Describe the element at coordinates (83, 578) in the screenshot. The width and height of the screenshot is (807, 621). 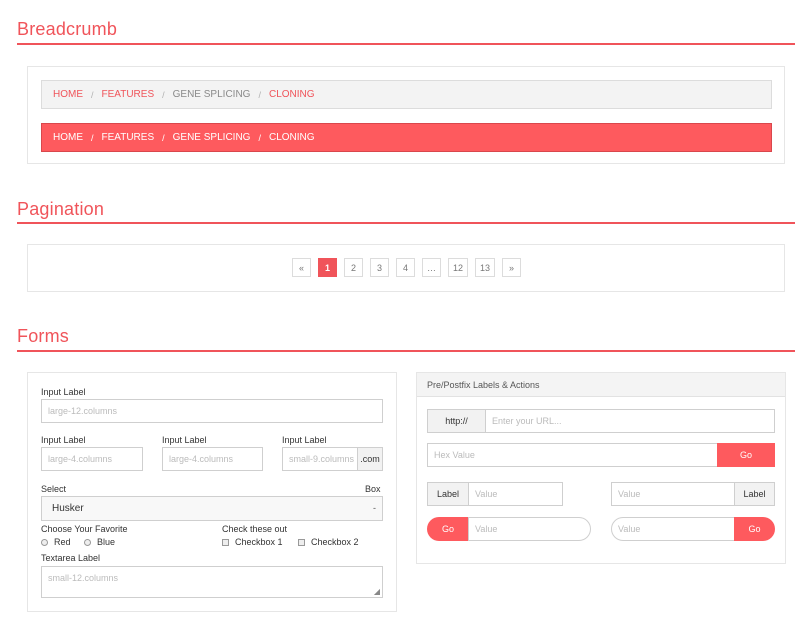
I see `textarea-placeholder: small-12.columns` at that location.